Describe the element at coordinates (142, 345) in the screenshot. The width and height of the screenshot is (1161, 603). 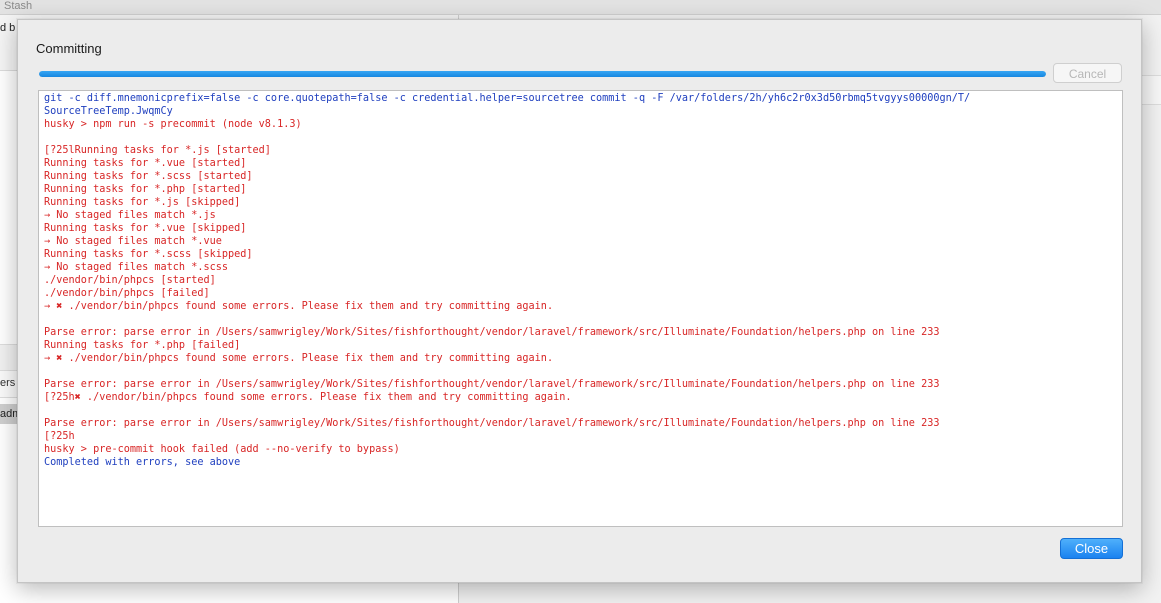
I see `log-line: Running tasks for *.php [failed]` at that location.